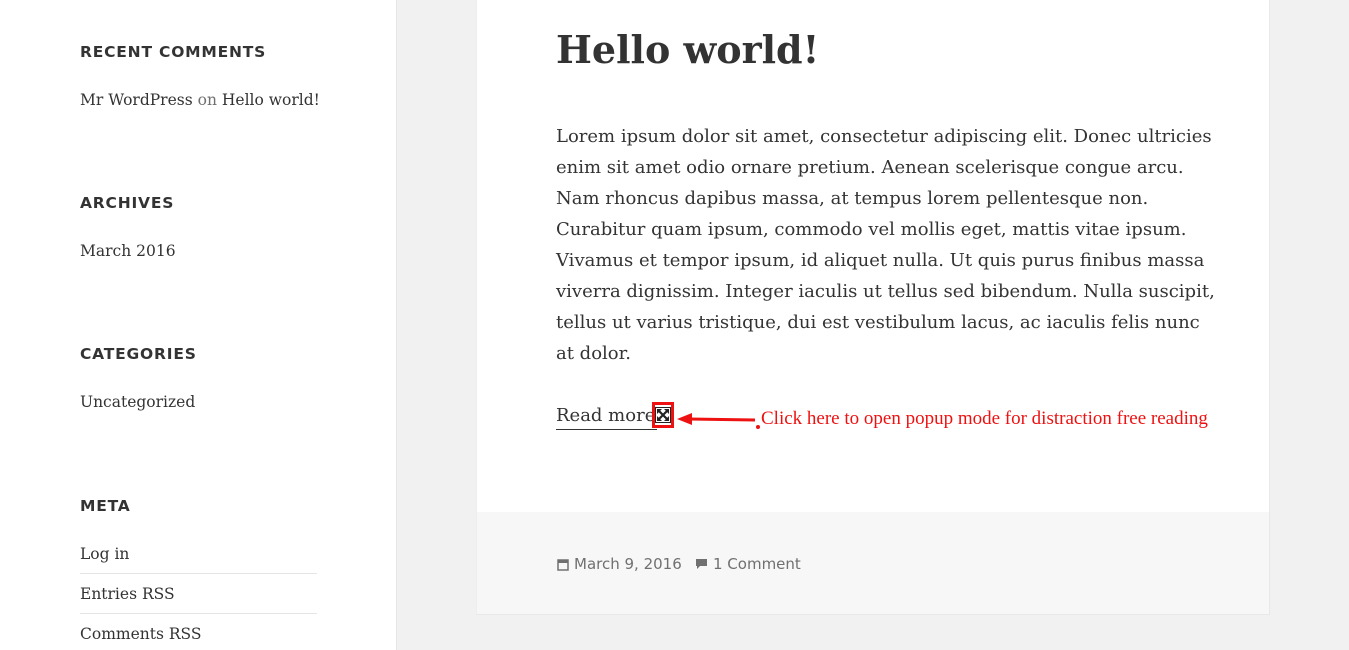  Describe the element at coordinates (687, 50) in the screenshot. I see `post-title: Hello world!` at that location.